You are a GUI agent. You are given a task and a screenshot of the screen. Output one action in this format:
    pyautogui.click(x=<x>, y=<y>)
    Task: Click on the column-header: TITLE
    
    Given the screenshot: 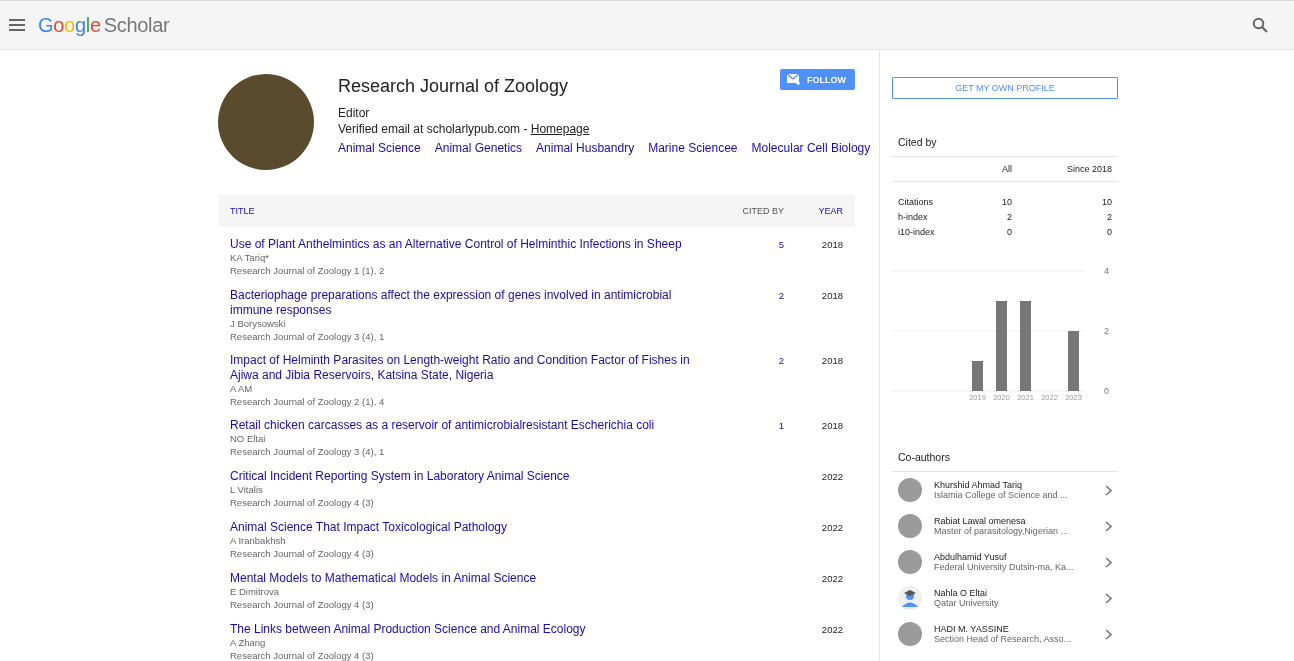 What is the action you would take?
    pyautogui.click(x=472, y=211)
    